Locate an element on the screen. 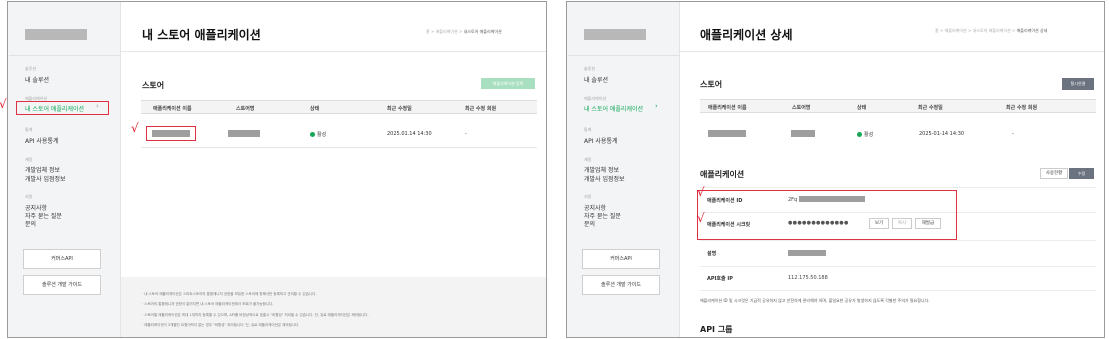 This screenshot has height=339, width=1109. breadcrumb-current: 내스토어 애플리케이션 is located at coordinates (482, 31).